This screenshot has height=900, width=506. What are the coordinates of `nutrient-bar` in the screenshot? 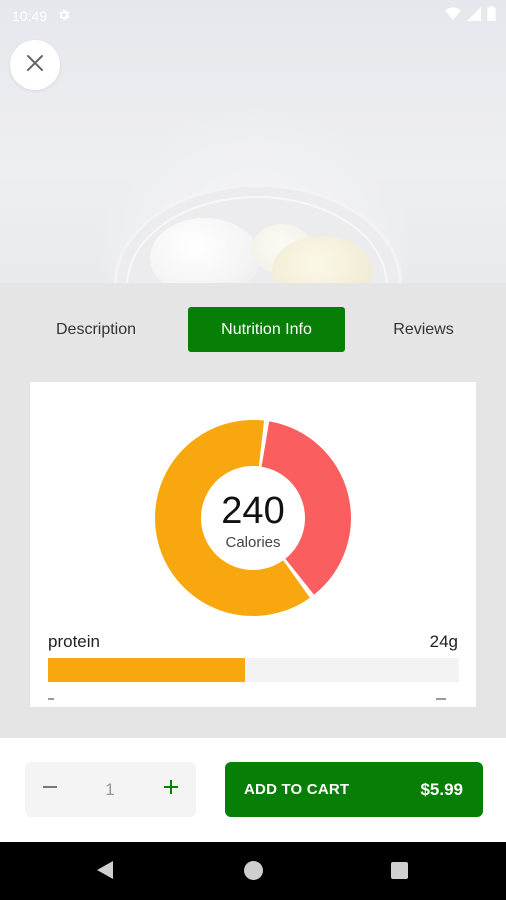 It's located at (253, 670).